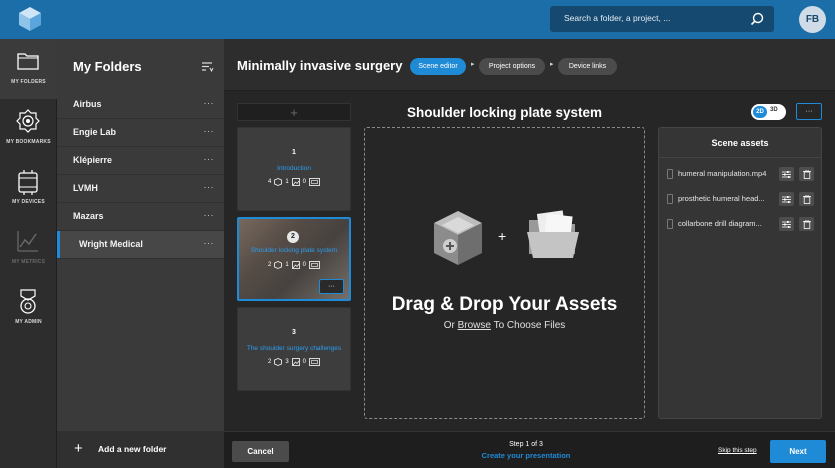  I want to click on asset-name: humeral manipulation.mp4, so click(722, 173).